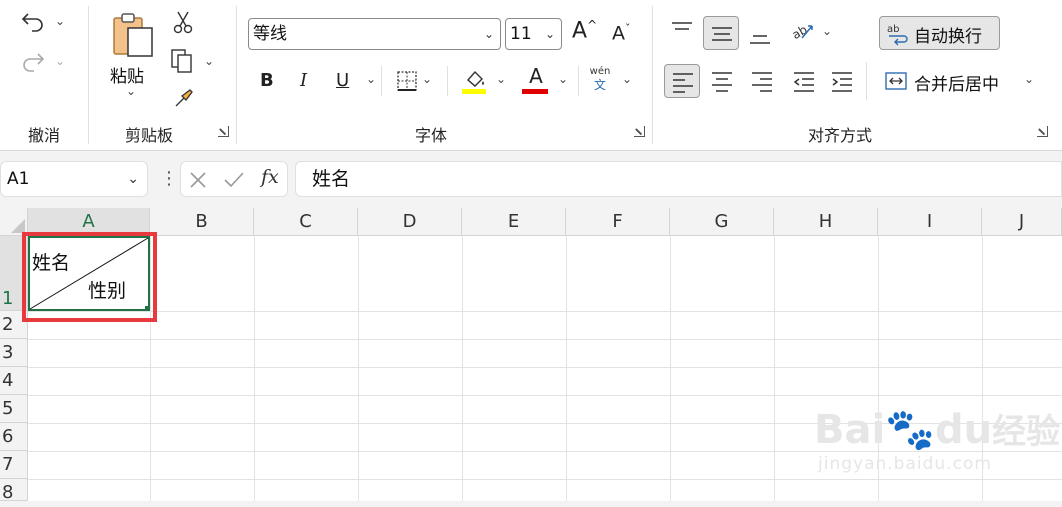 This screenshot has width=1062, height=507. I want to click on clipboard-group-label: 剪贴板, so click(148, 135).